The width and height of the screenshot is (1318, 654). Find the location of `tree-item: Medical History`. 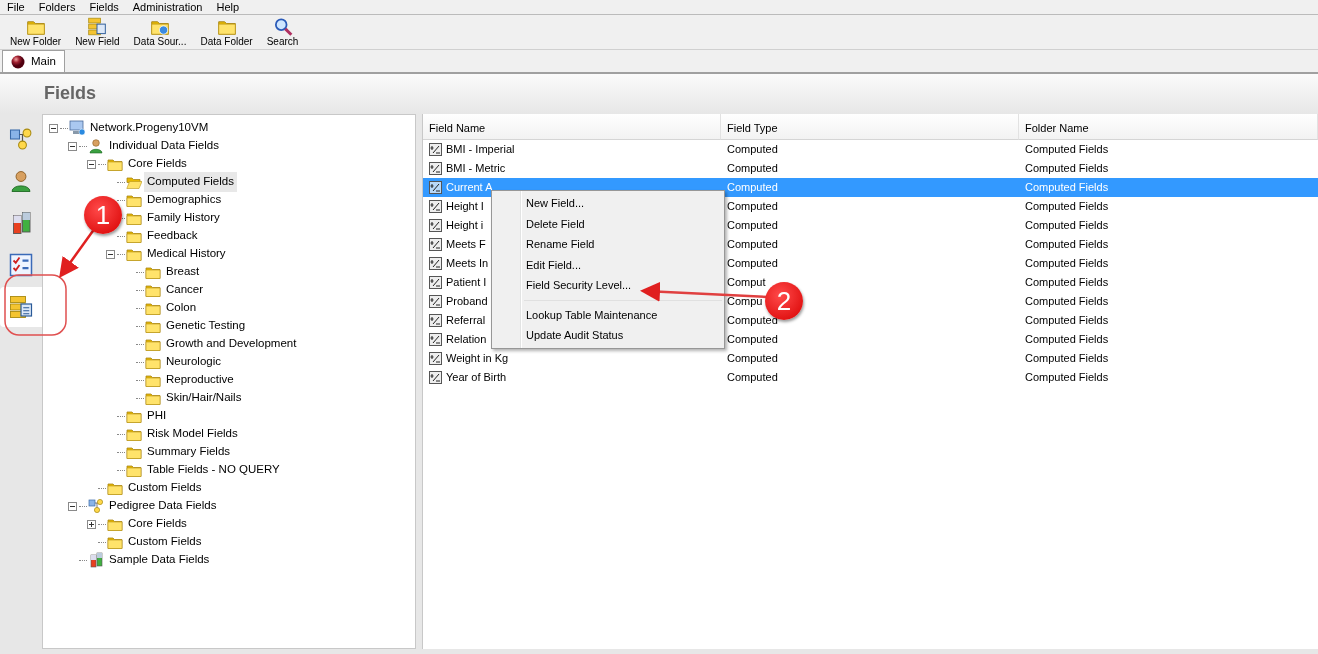

tree-item: Medical History is located at coordinates (186, 254).